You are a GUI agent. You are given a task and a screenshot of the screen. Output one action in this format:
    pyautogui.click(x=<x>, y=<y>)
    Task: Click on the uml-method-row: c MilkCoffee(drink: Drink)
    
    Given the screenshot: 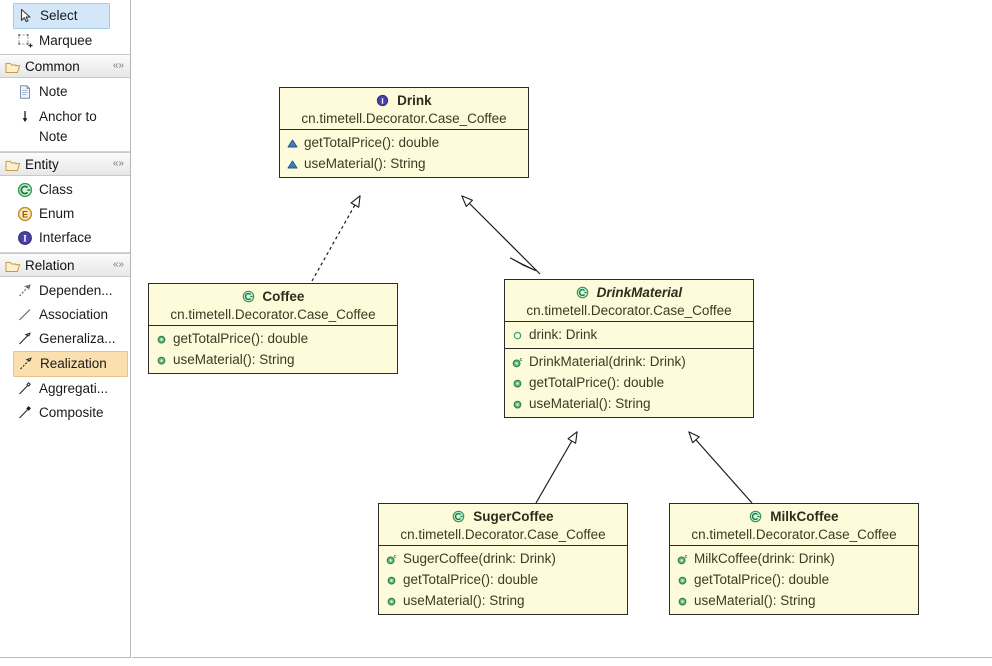 What is the action you would take?
    pyautogui.click(x=794, y=558)
    